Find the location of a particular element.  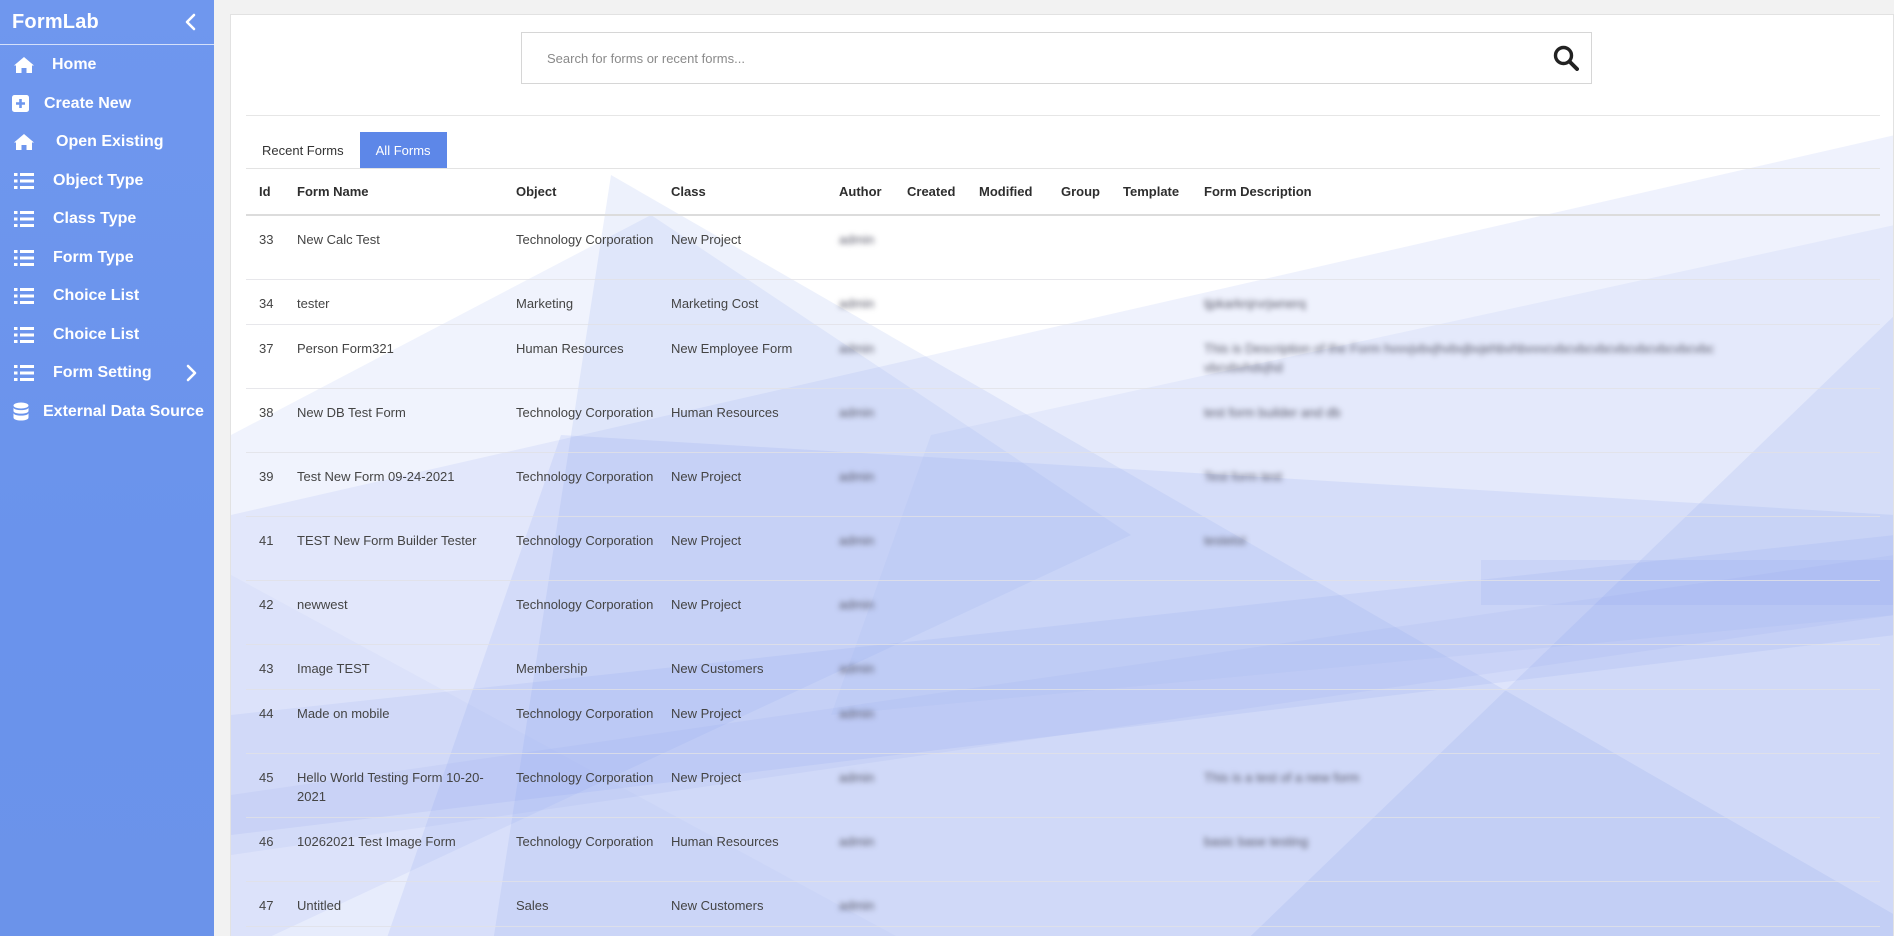

cell-description: This is a test of a new form is located at coordinates (1535, 785).